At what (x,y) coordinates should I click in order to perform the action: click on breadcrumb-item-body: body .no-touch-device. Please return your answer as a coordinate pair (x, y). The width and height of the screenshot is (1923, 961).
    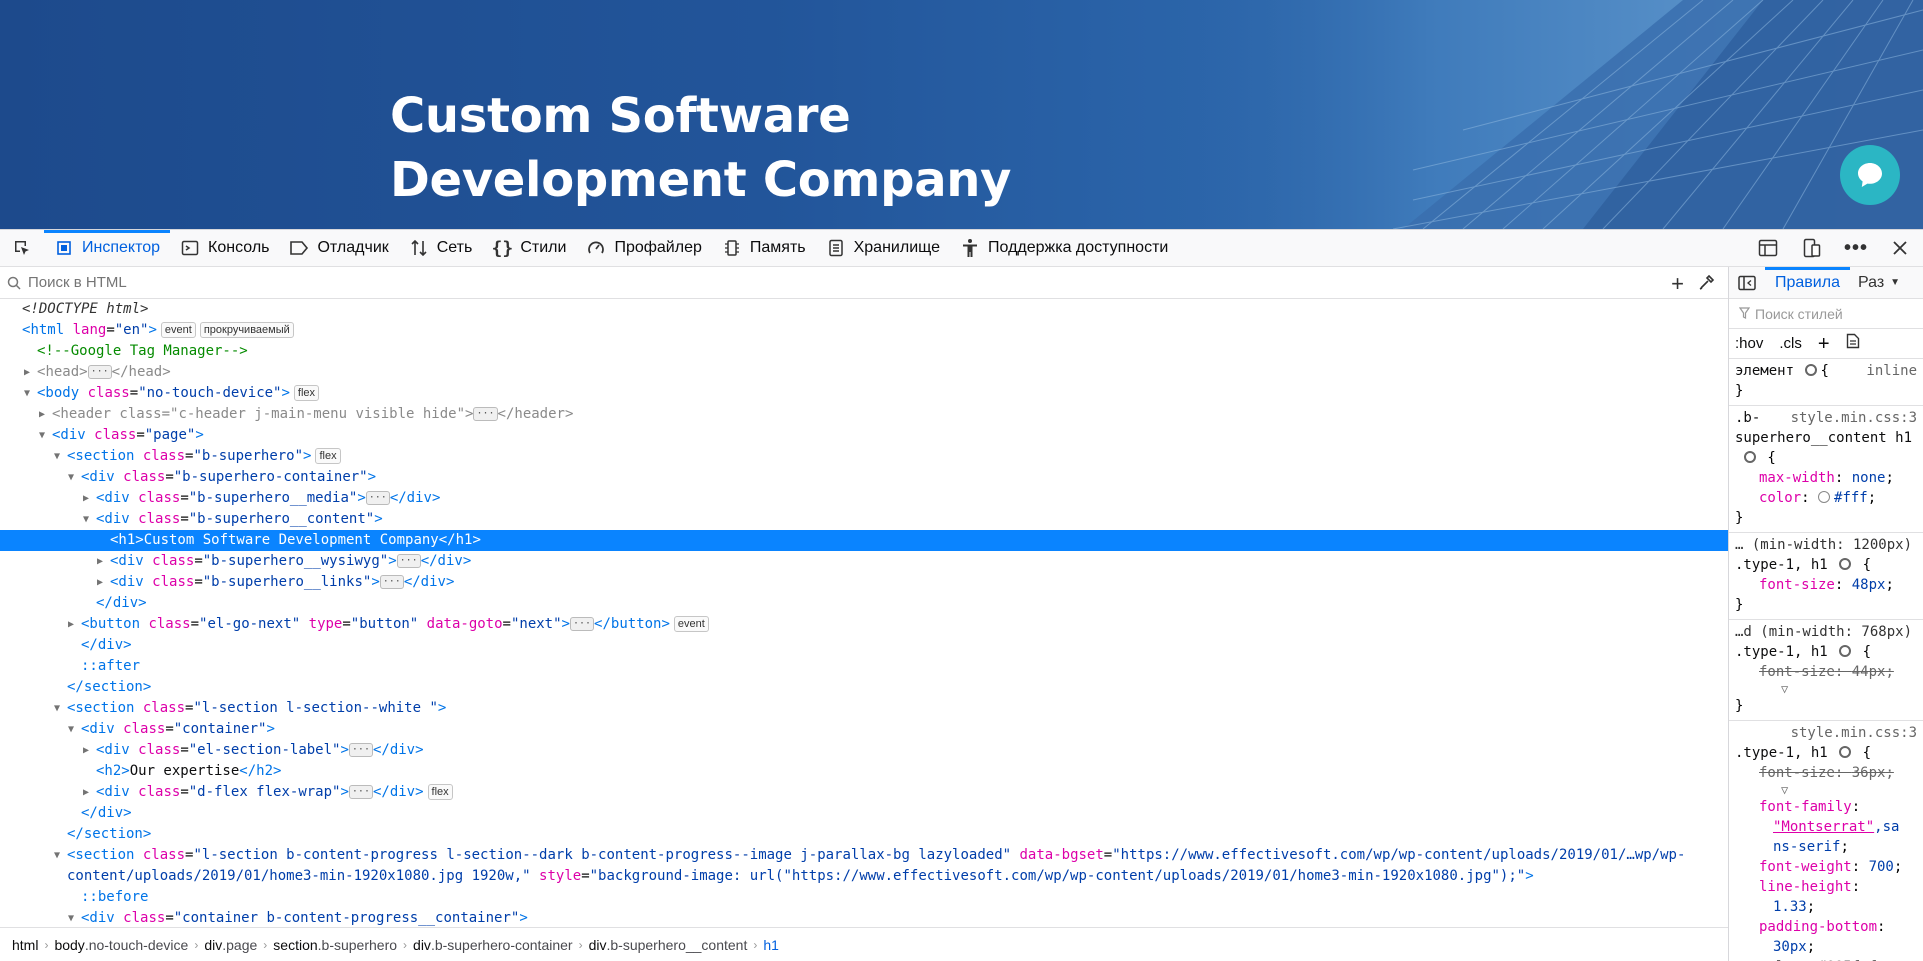
    Looking at the image, I should click on (121, 945).